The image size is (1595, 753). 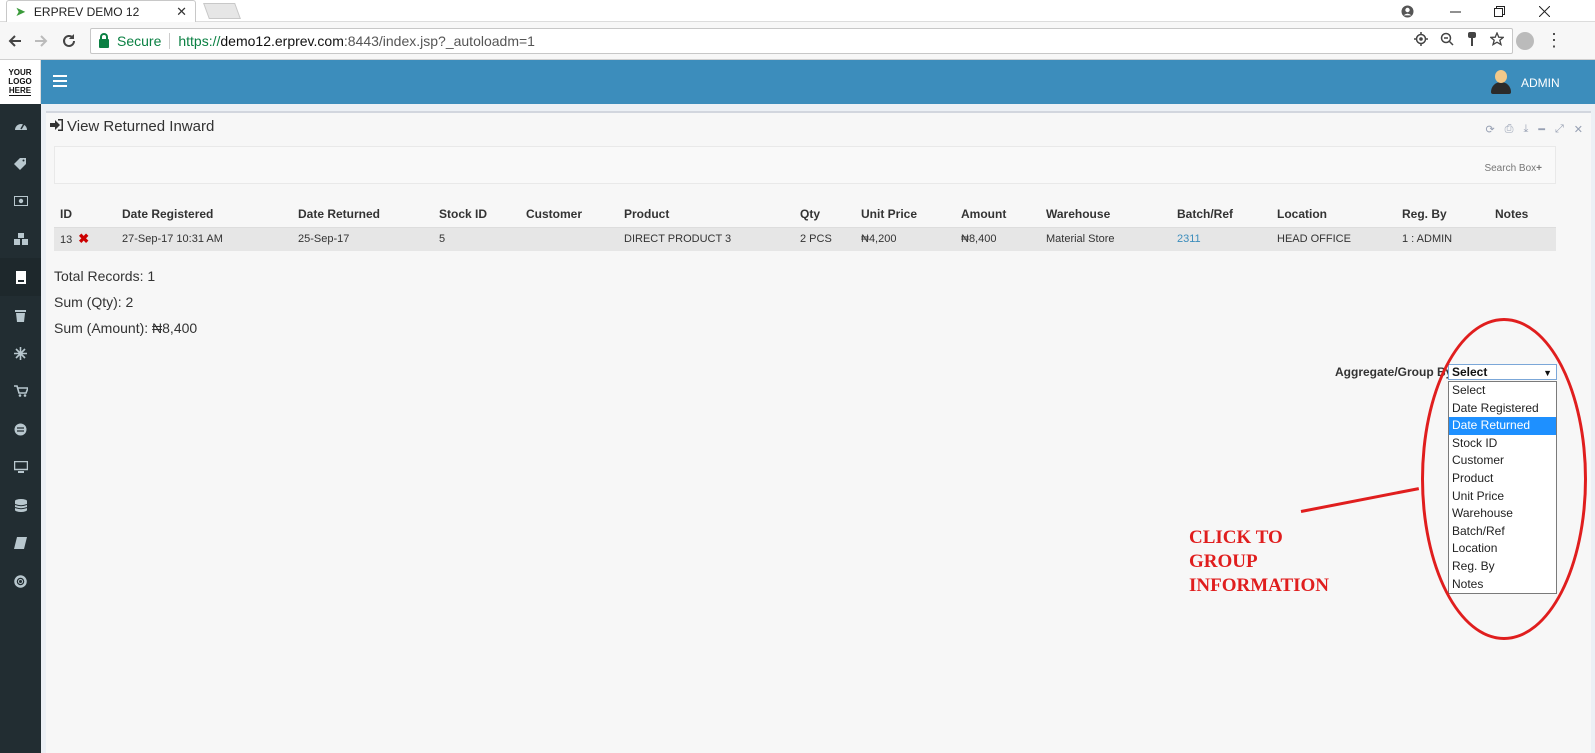 I want to click on browser-tab: ➤ ERPREV DEMO 12 ✕, so click(x=101, y=11).